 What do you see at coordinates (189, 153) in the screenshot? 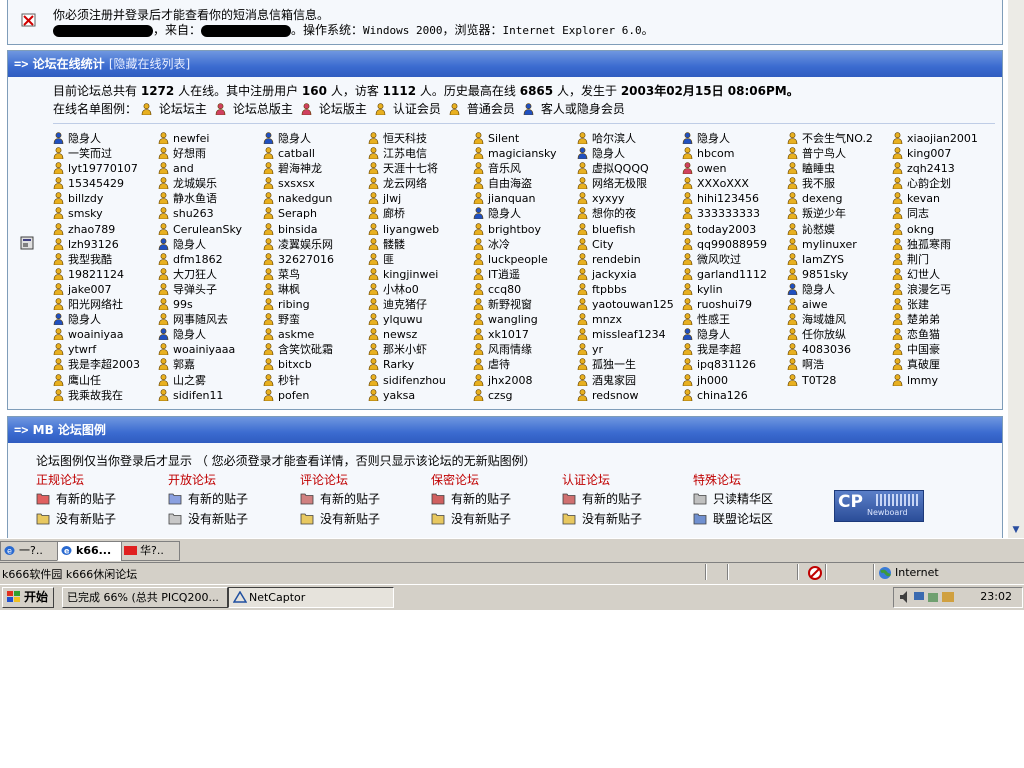
I see `user-name: 好想雨` at bounding box center [189, 153].